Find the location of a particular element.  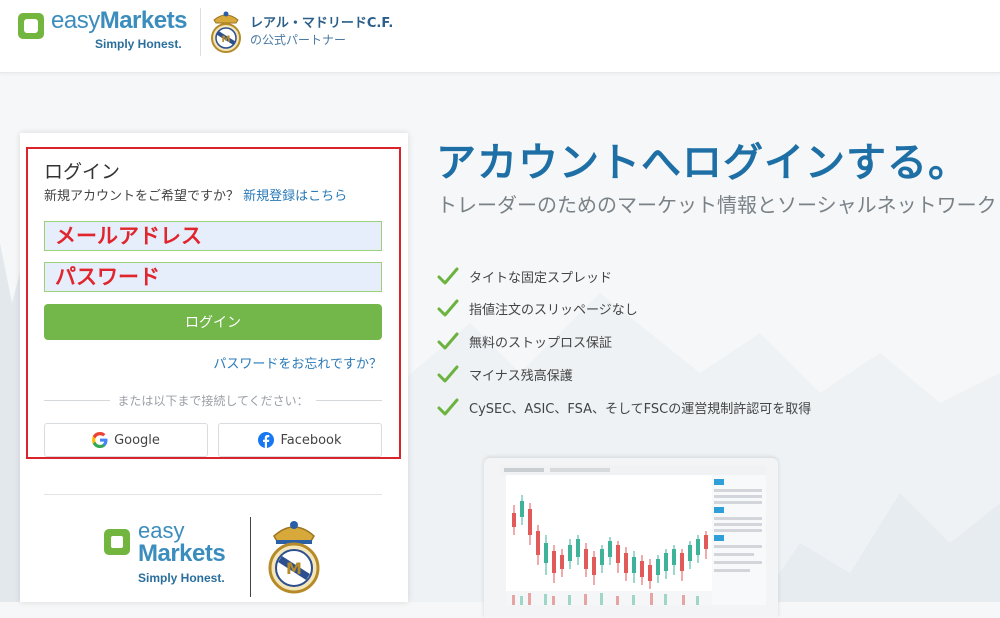

easymarkets-logo: easyMarkets Simply Honest. is located at coordinates (103, 32).